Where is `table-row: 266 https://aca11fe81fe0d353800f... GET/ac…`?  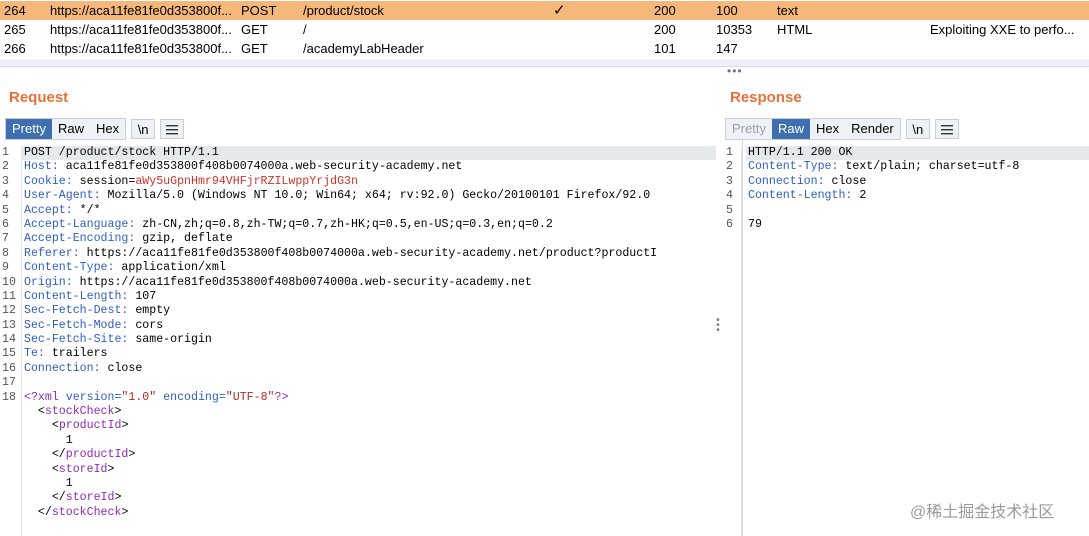
table-row: 266 https://aca11fe81fe0d353800f... GET/ac… is located at coordinates (544, 48).